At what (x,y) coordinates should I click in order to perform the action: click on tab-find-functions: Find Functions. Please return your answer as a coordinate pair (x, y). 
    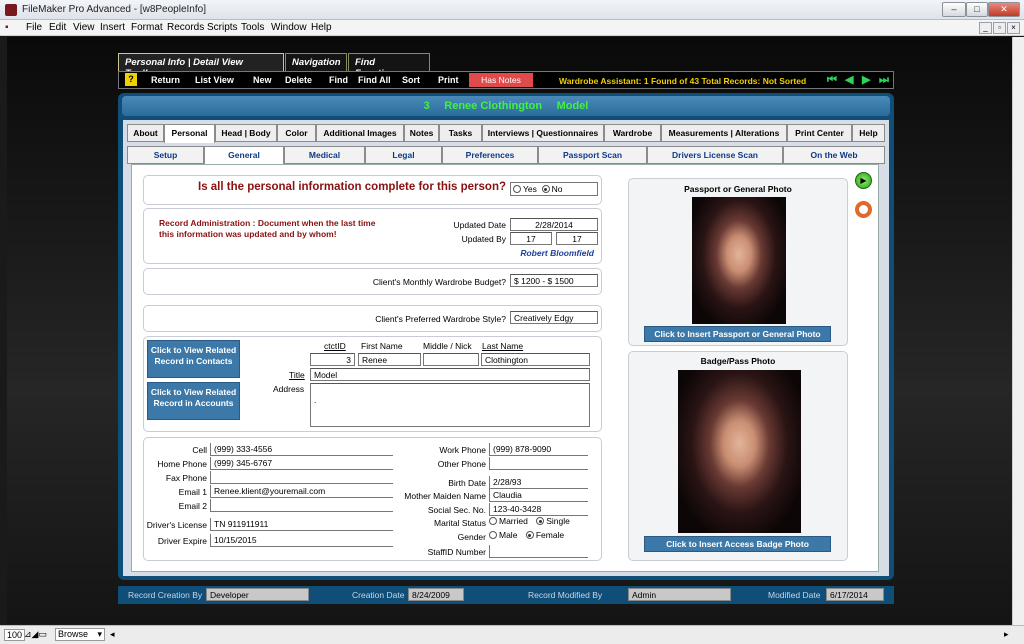
    Looking at the image, I should click on (389, 66).